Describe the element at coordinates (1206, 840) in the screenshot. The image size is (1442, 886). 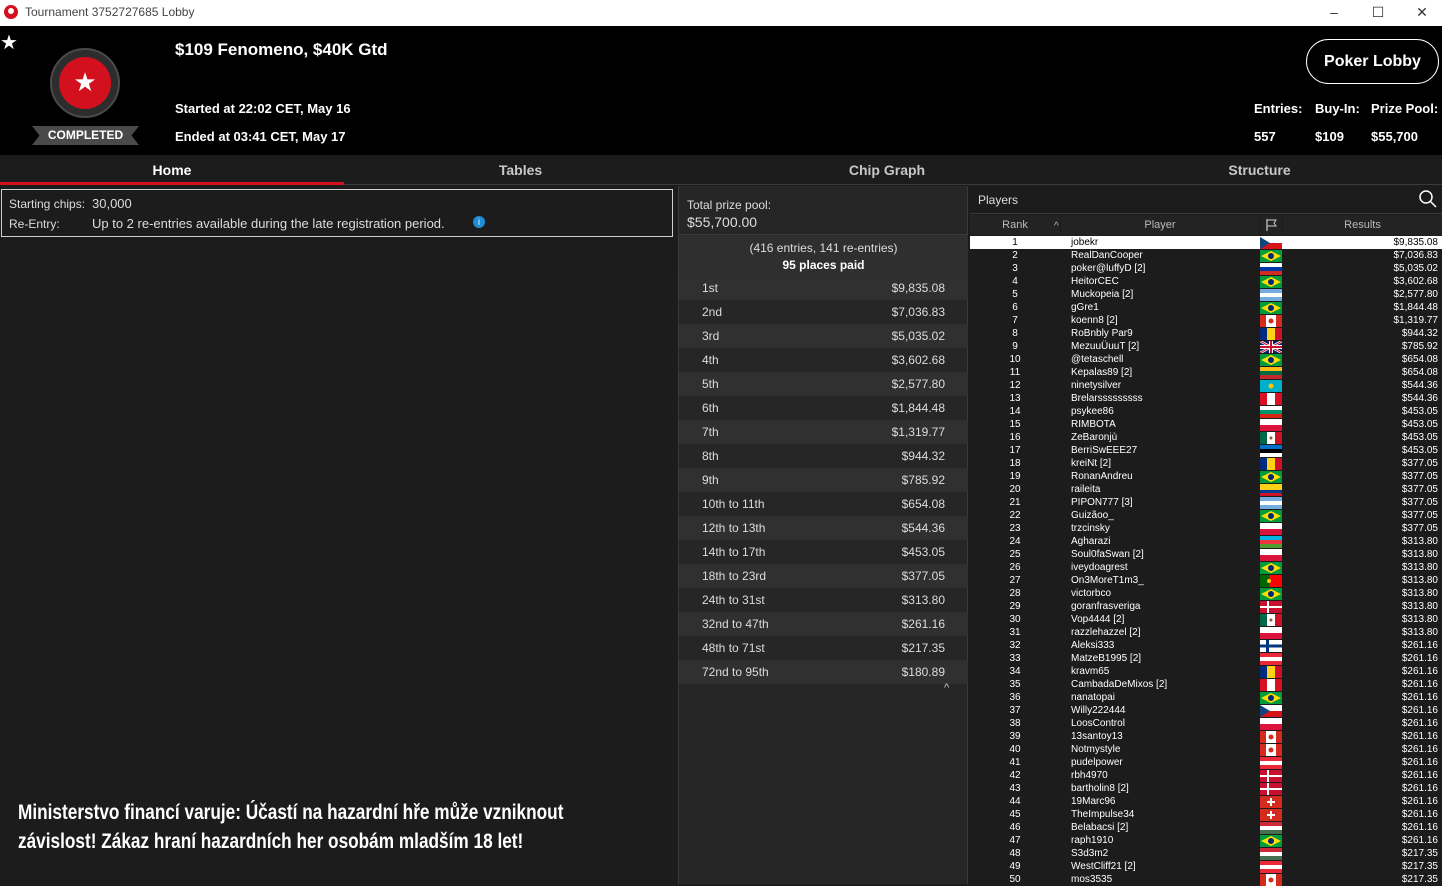
I see `player-row: 47 raph1910 $261.16` at that location.